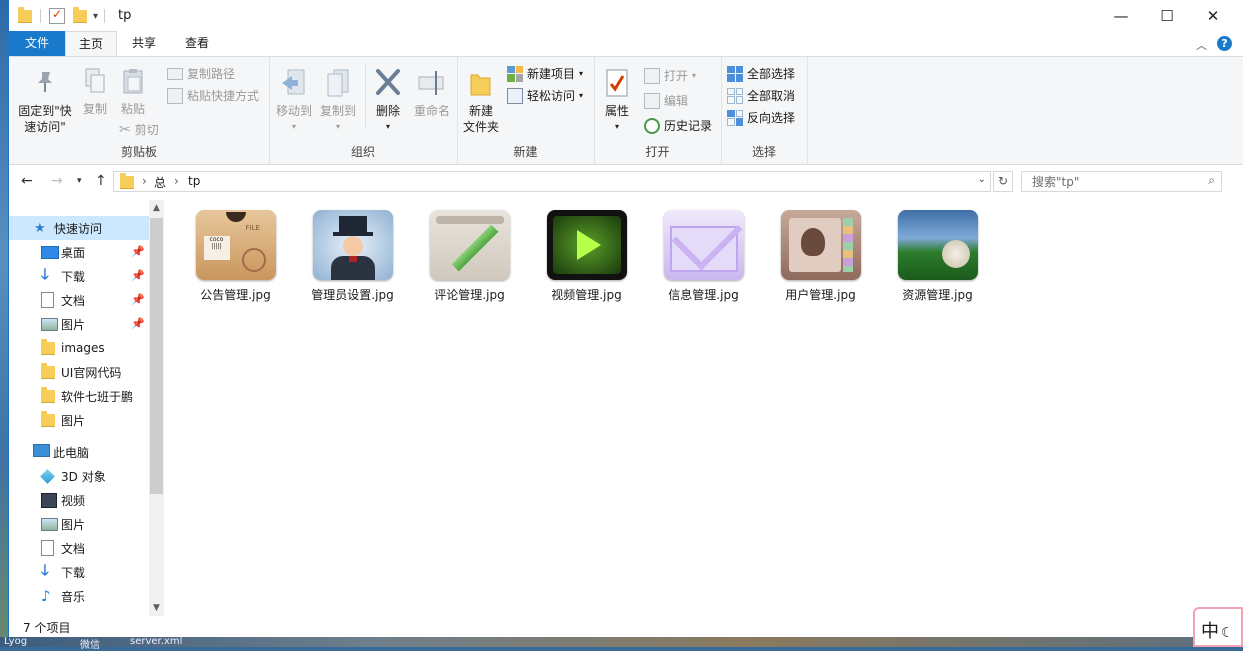 The width and height of the screenshot is (1243, 651). Describe the element at coordinates (197, 43) in the screenshot. I see `tab-view: 查看` at that location.